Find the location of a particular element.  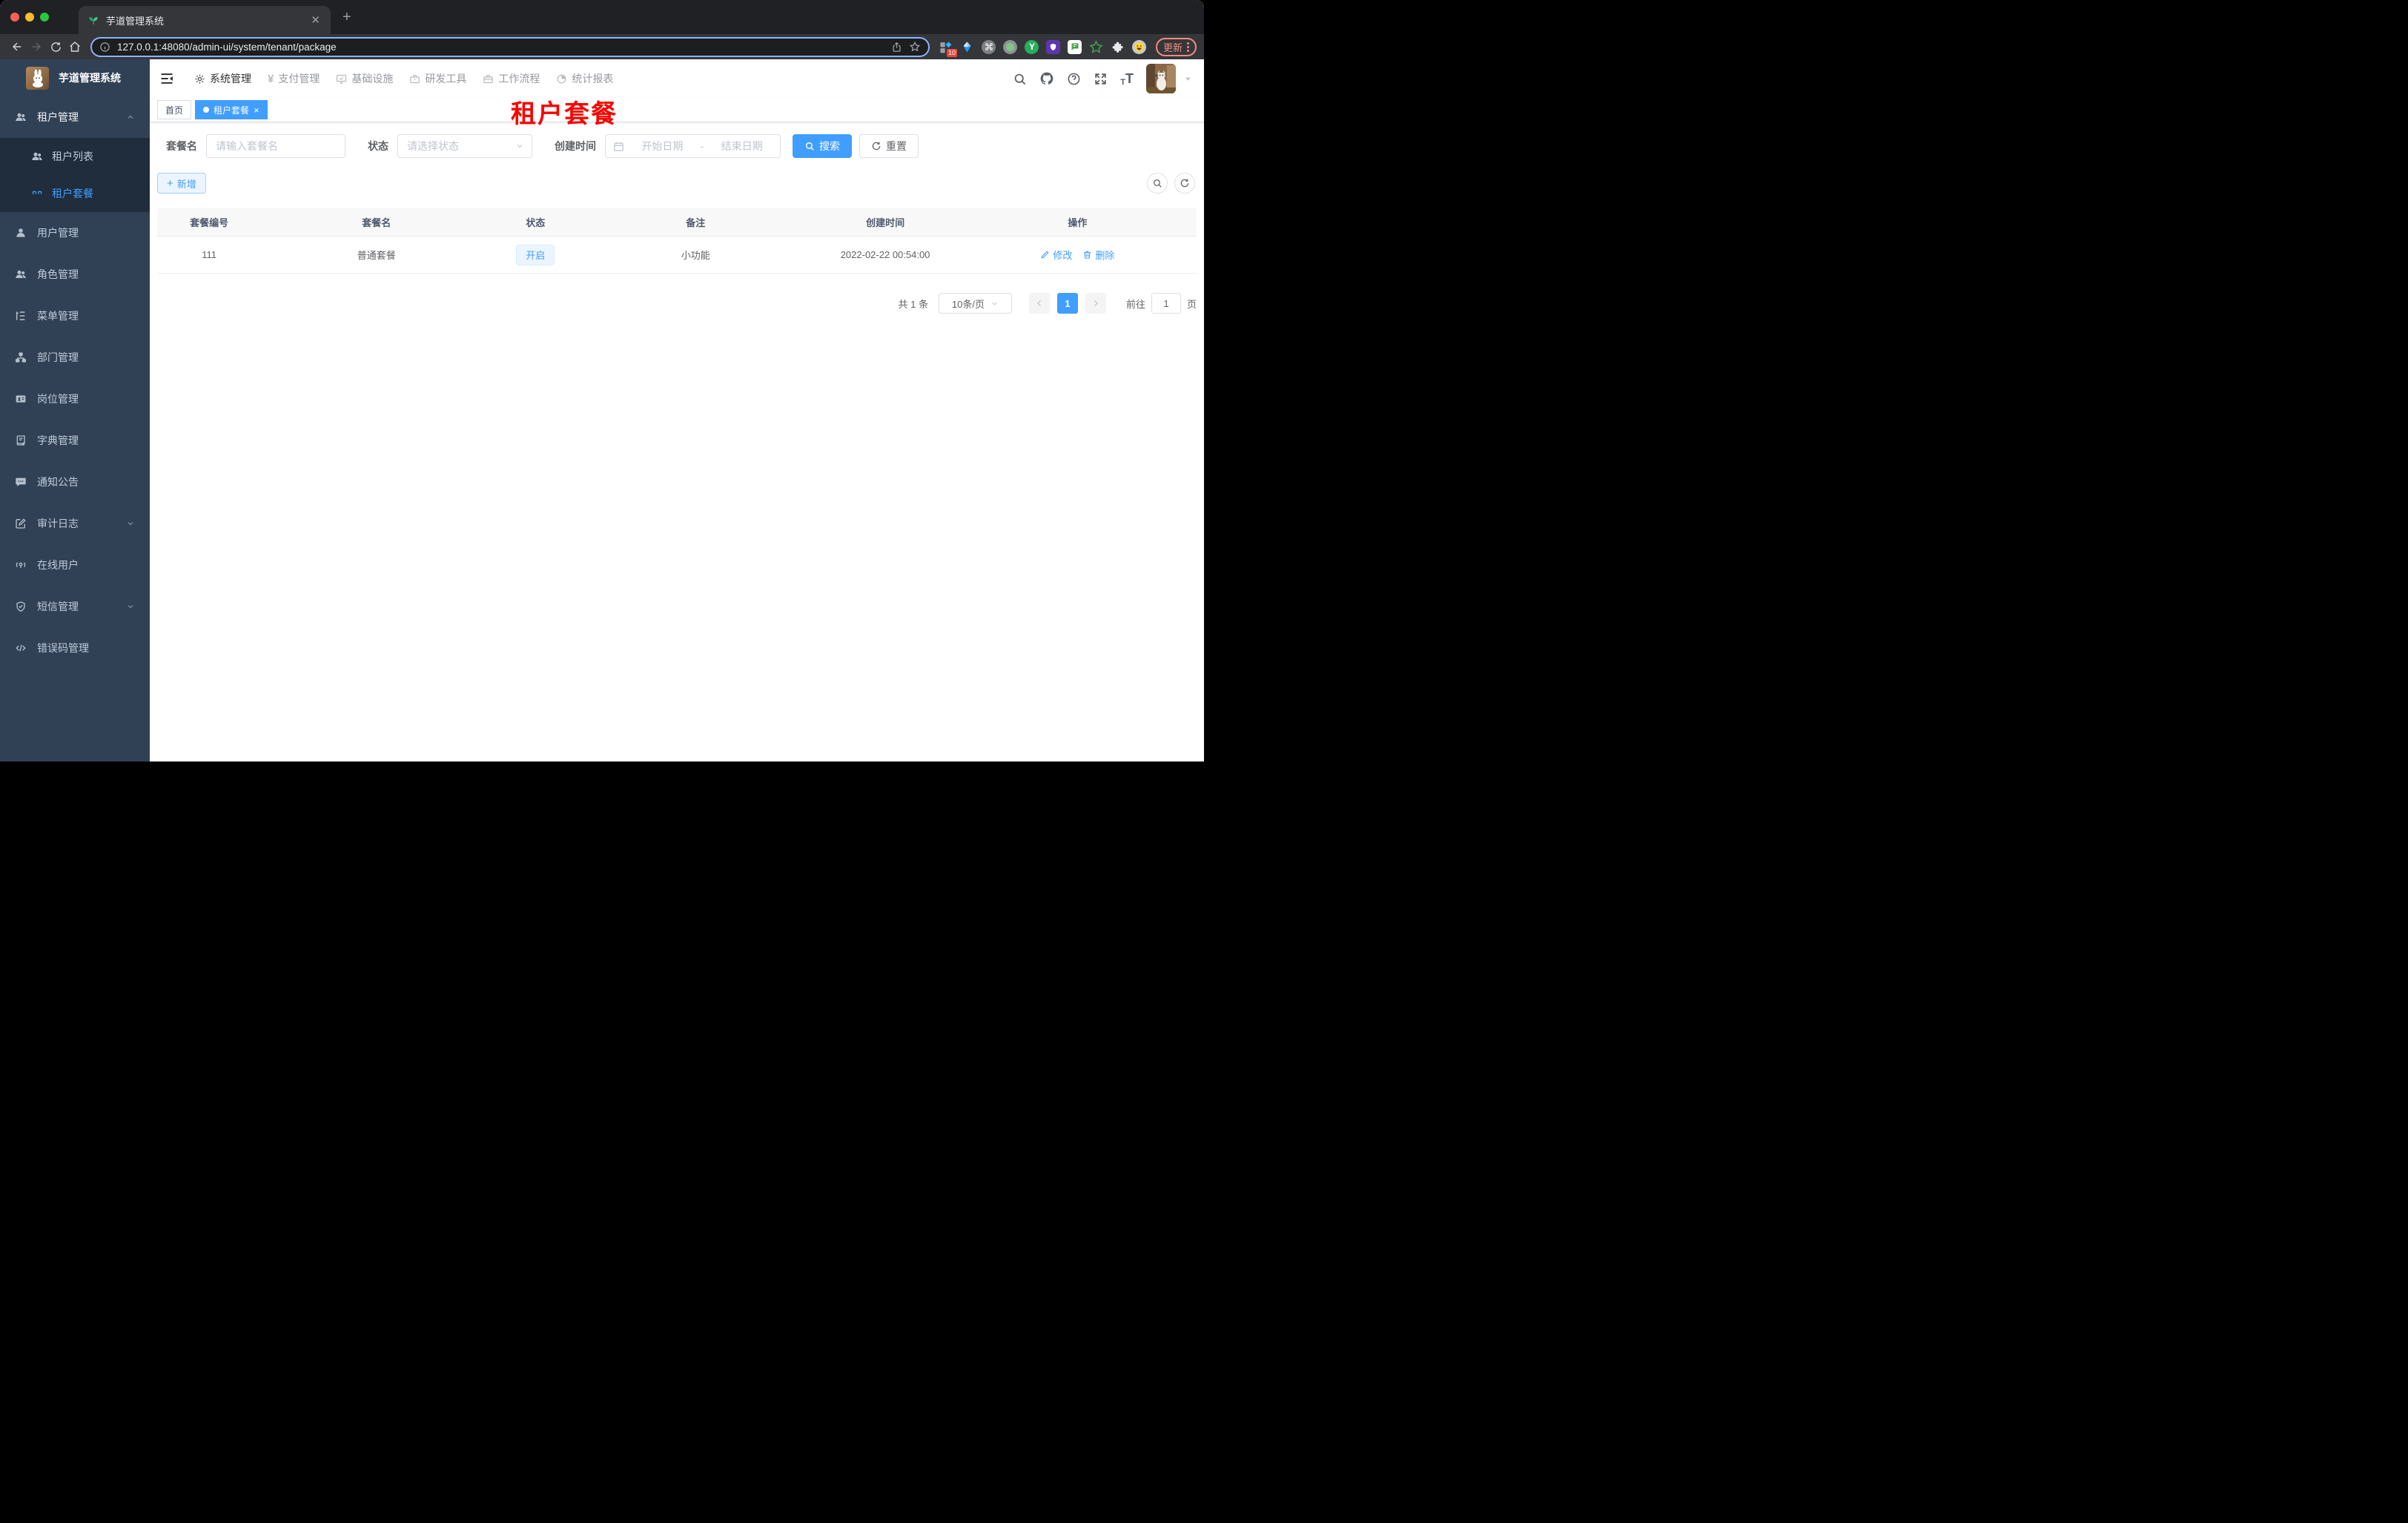

edit-link: 修改 is located at coordinates (1056, 255).